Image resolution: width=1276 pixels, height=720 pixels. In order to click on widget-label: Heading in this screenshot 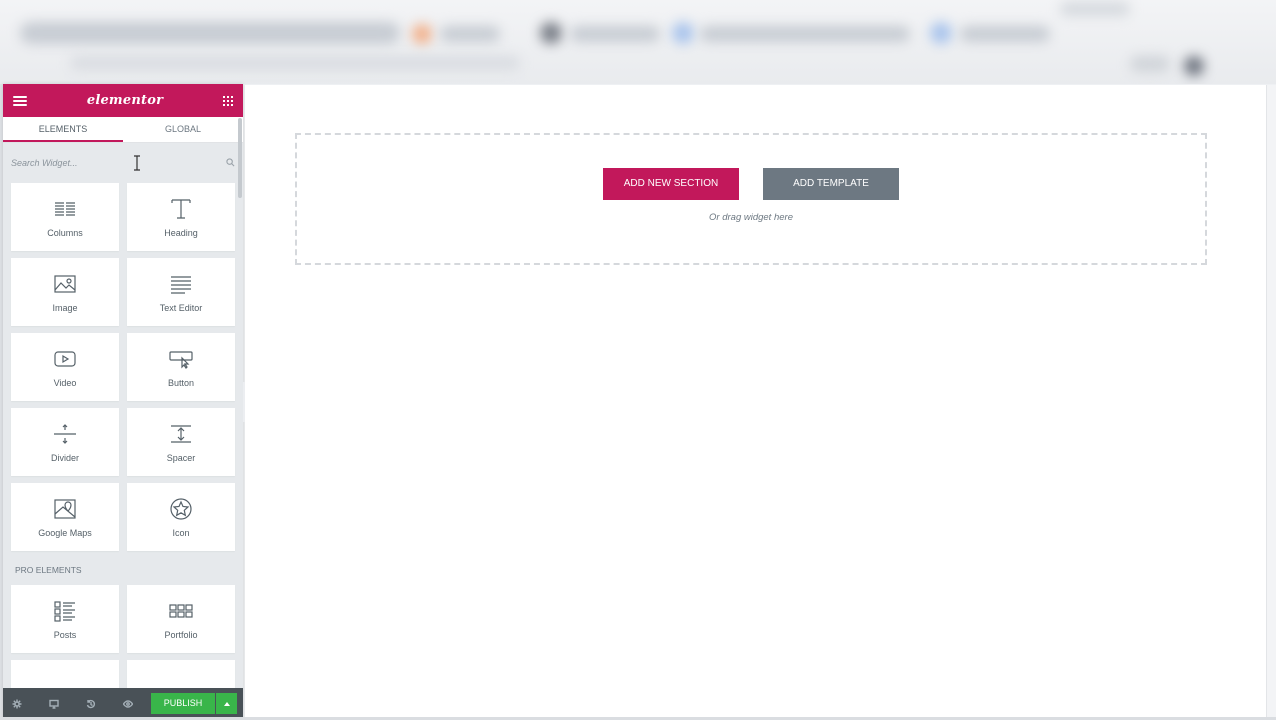, I will do `click(181, 233)`.